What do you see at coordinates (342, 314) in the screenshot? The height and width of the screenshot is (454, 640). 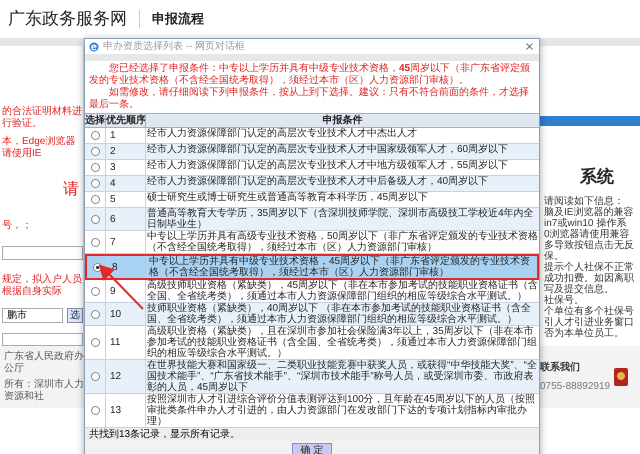 I see `table-cell: 技师职业资格（紧缺类），40周岁以下 （非在本市参加考试的技能职业资格证书（含全国、全省统考类），须通过本市人力资源保障部门组织的相应等级综合水平测试。）` at bounding box center [342, 314].